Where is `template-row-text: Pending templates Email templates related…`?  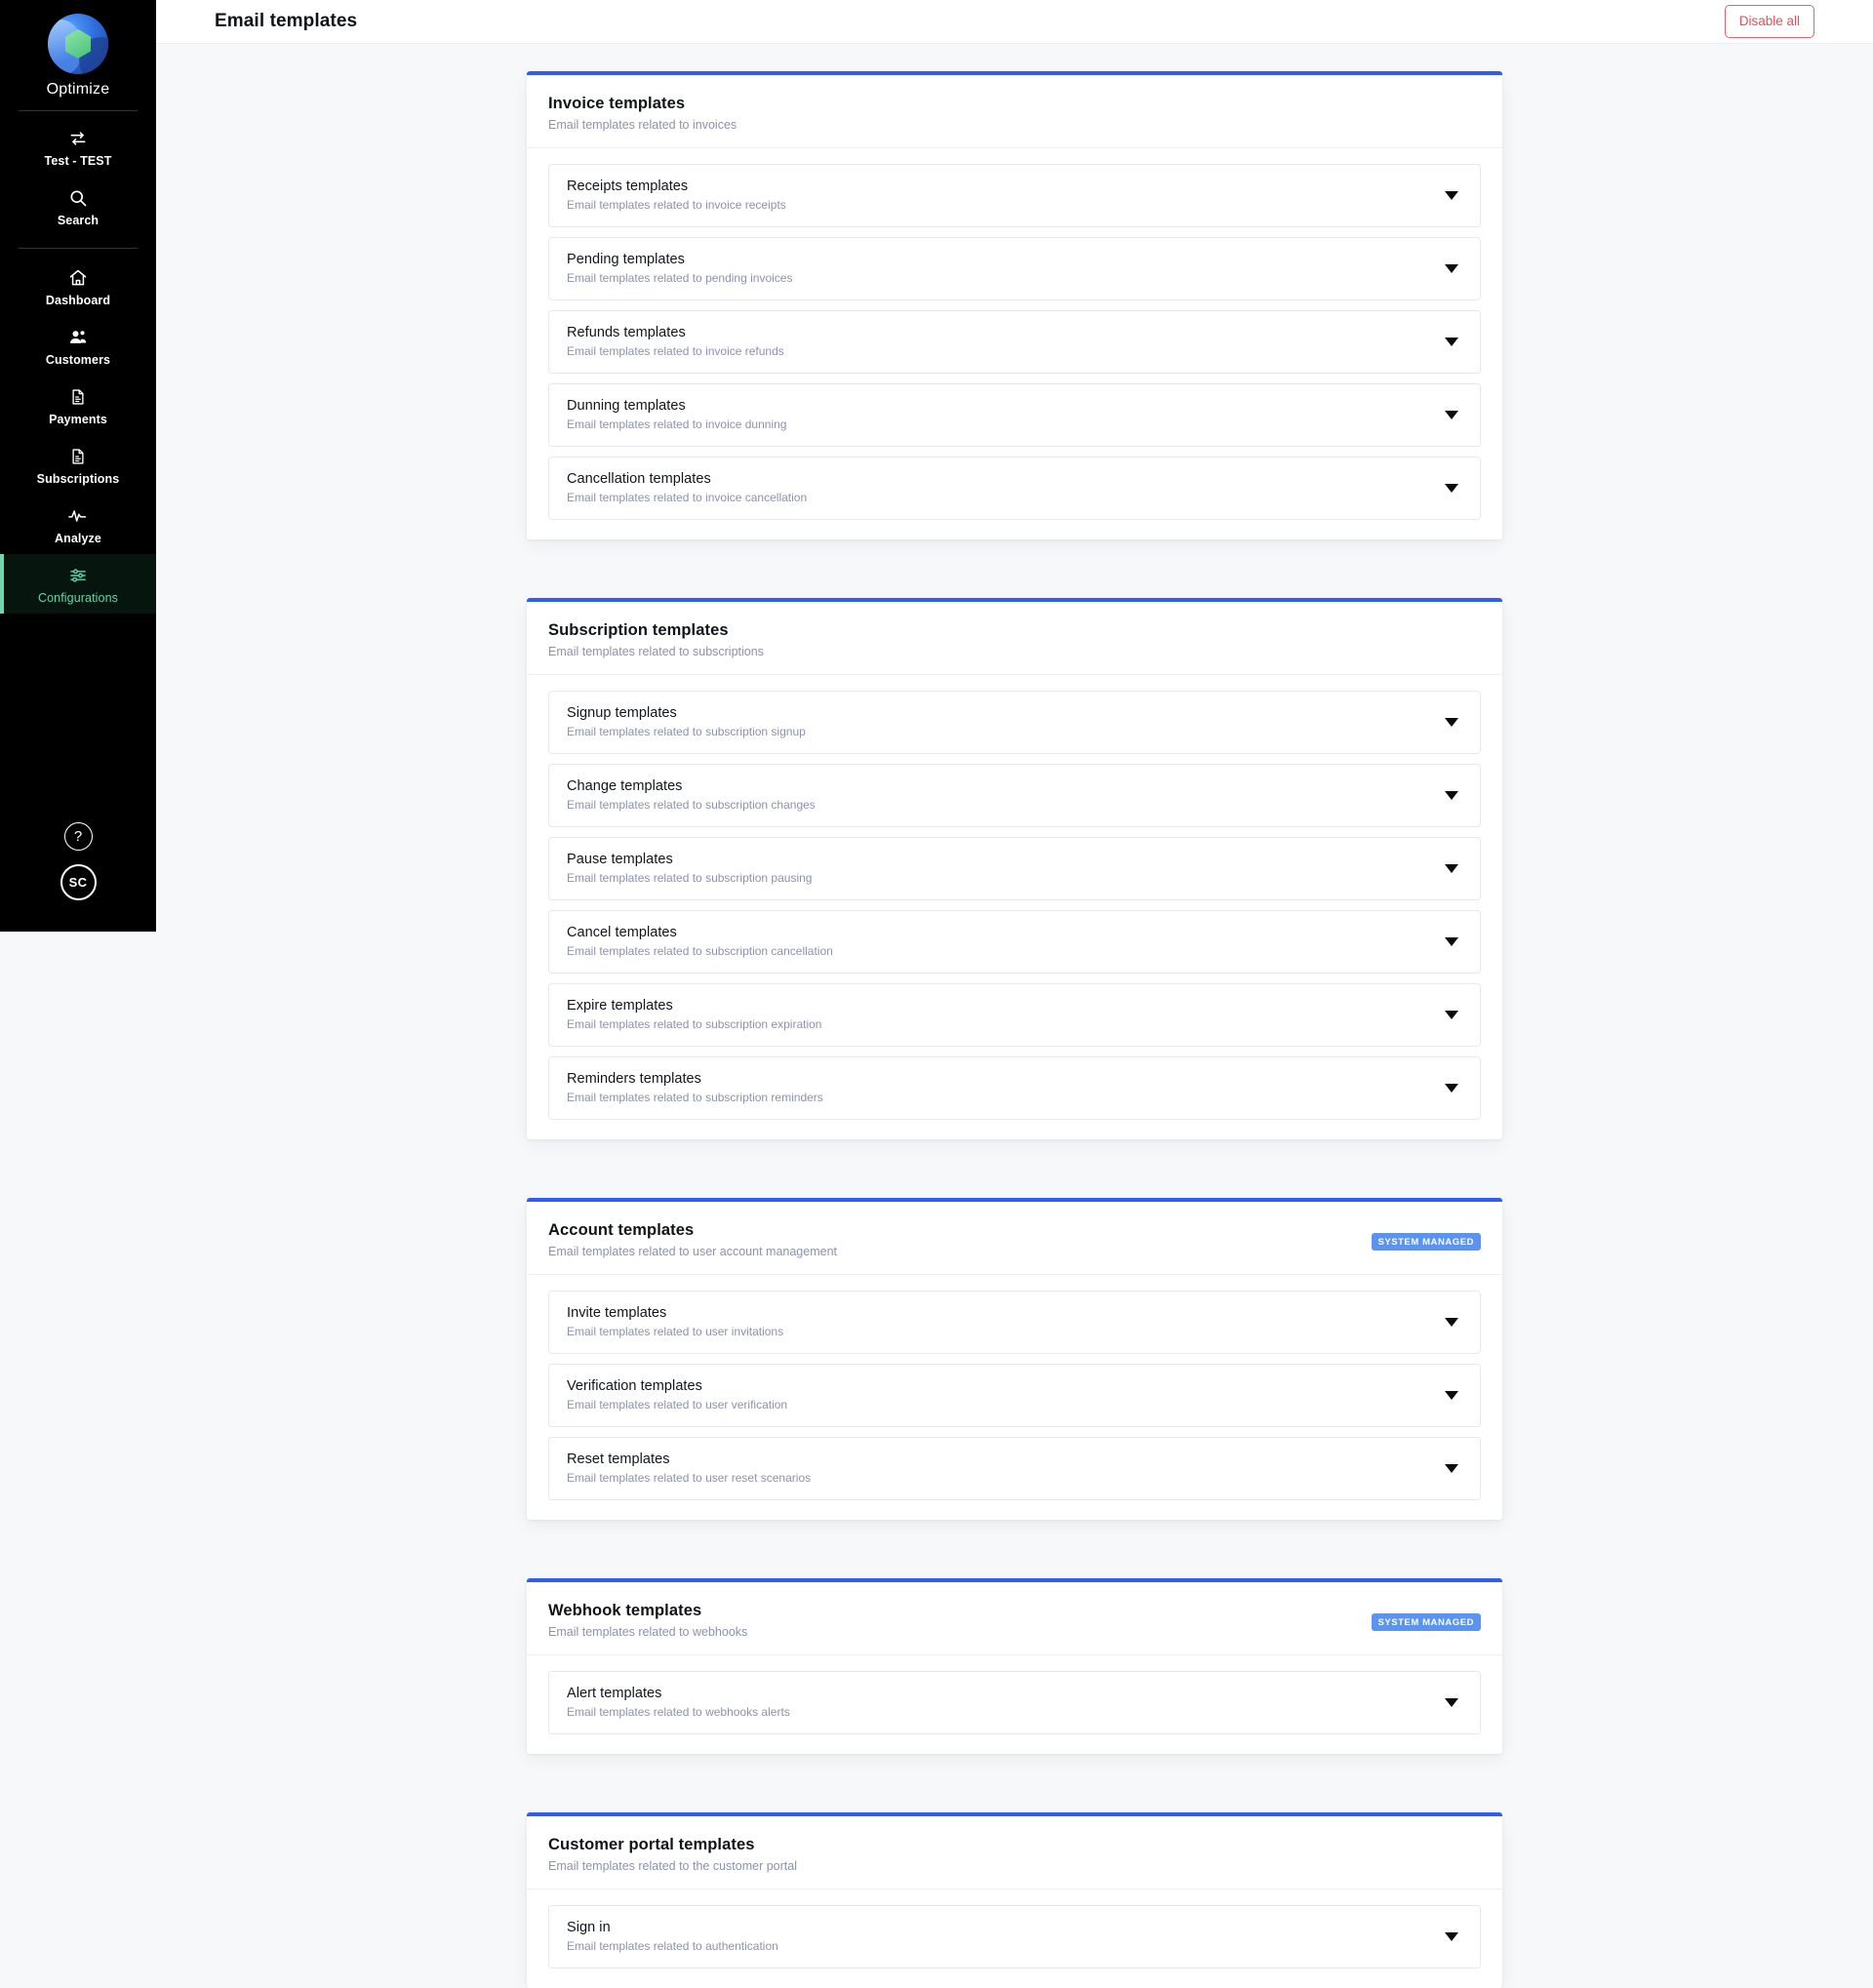
template-row-text: Pending templates Email templates related… is located at coordinates (679, 268).